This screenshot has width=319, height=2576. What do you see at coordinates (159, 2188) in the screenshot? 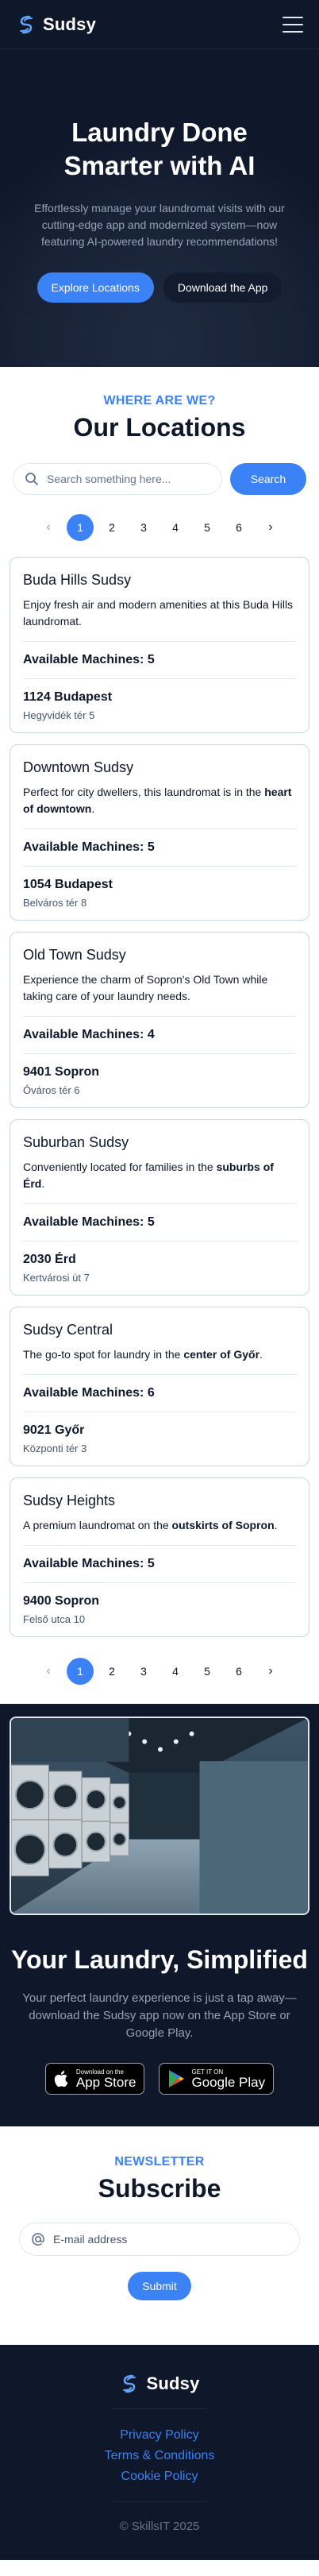
I see `newsletter-title: Subscribe` at bounding box center [159, 2188].